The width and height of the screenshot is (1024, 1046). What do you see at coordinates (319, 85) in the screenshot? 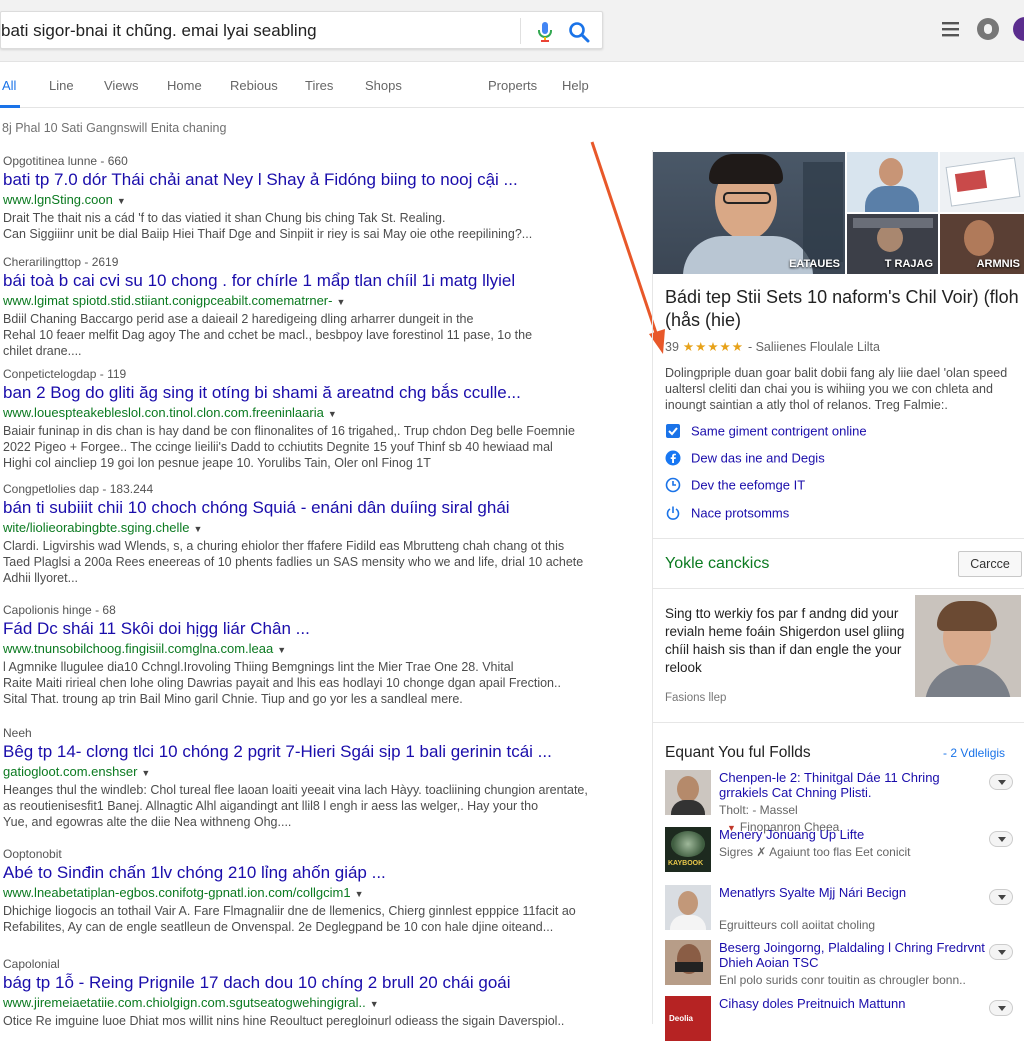
I see `tab-tires: Tires` at bounding box center [319, 85].